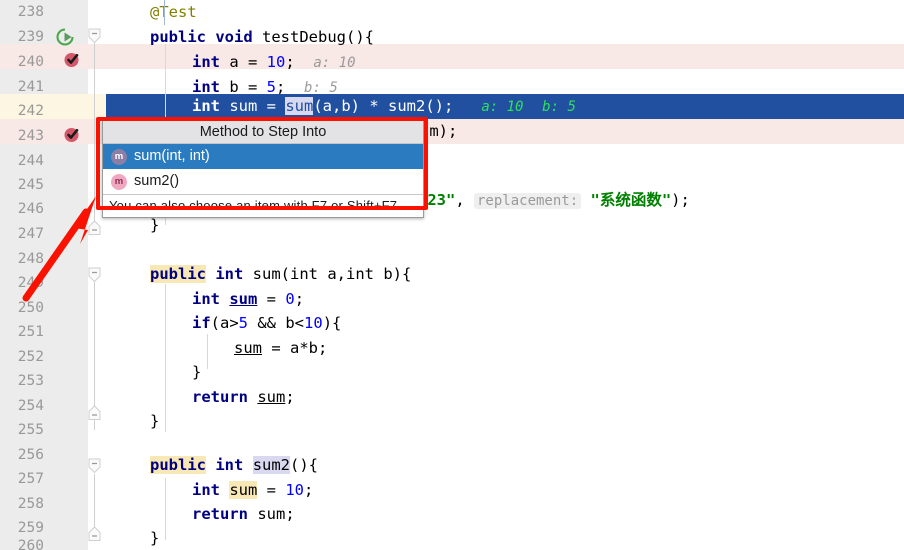 This screenshot has width=904, height=550. Describe the element at coordinates (30, 544) in the screenshot. I see `line-number-260: 260` at that location.